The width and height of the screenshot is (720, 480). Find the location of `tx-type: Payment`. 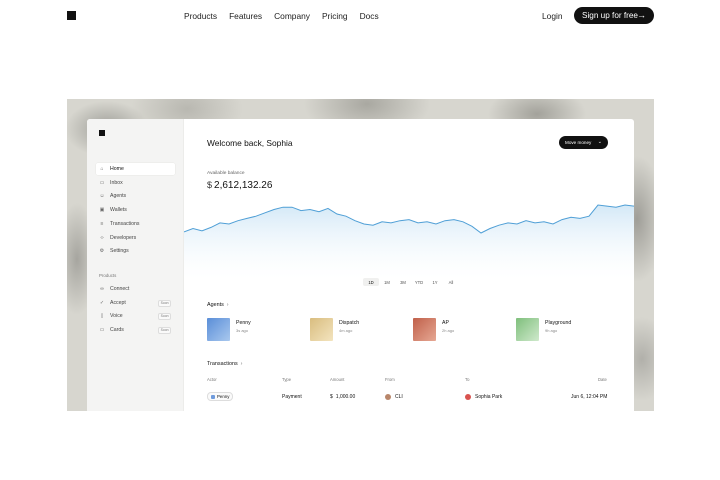

tx-type: Payment is located at coordinates (292, 397).